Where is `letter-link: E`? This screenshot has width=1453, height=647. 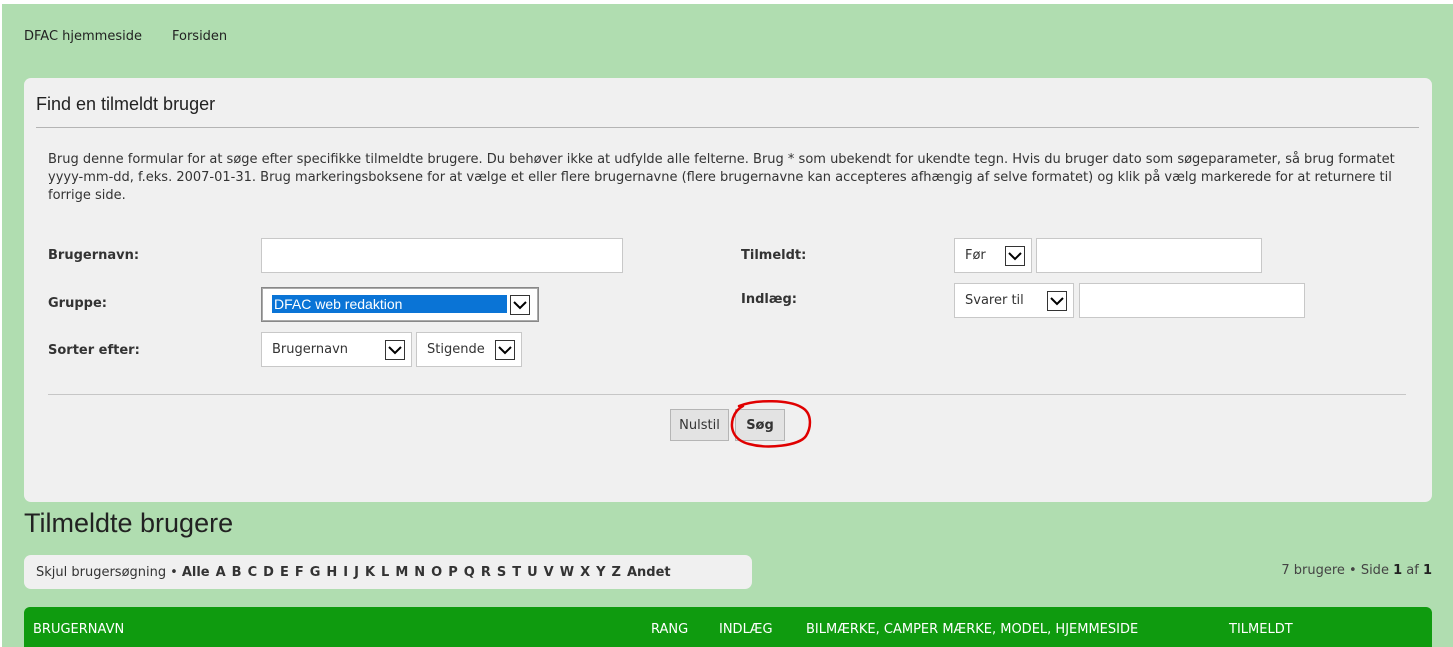 letter-link: E is located at coordinates (284, 572).